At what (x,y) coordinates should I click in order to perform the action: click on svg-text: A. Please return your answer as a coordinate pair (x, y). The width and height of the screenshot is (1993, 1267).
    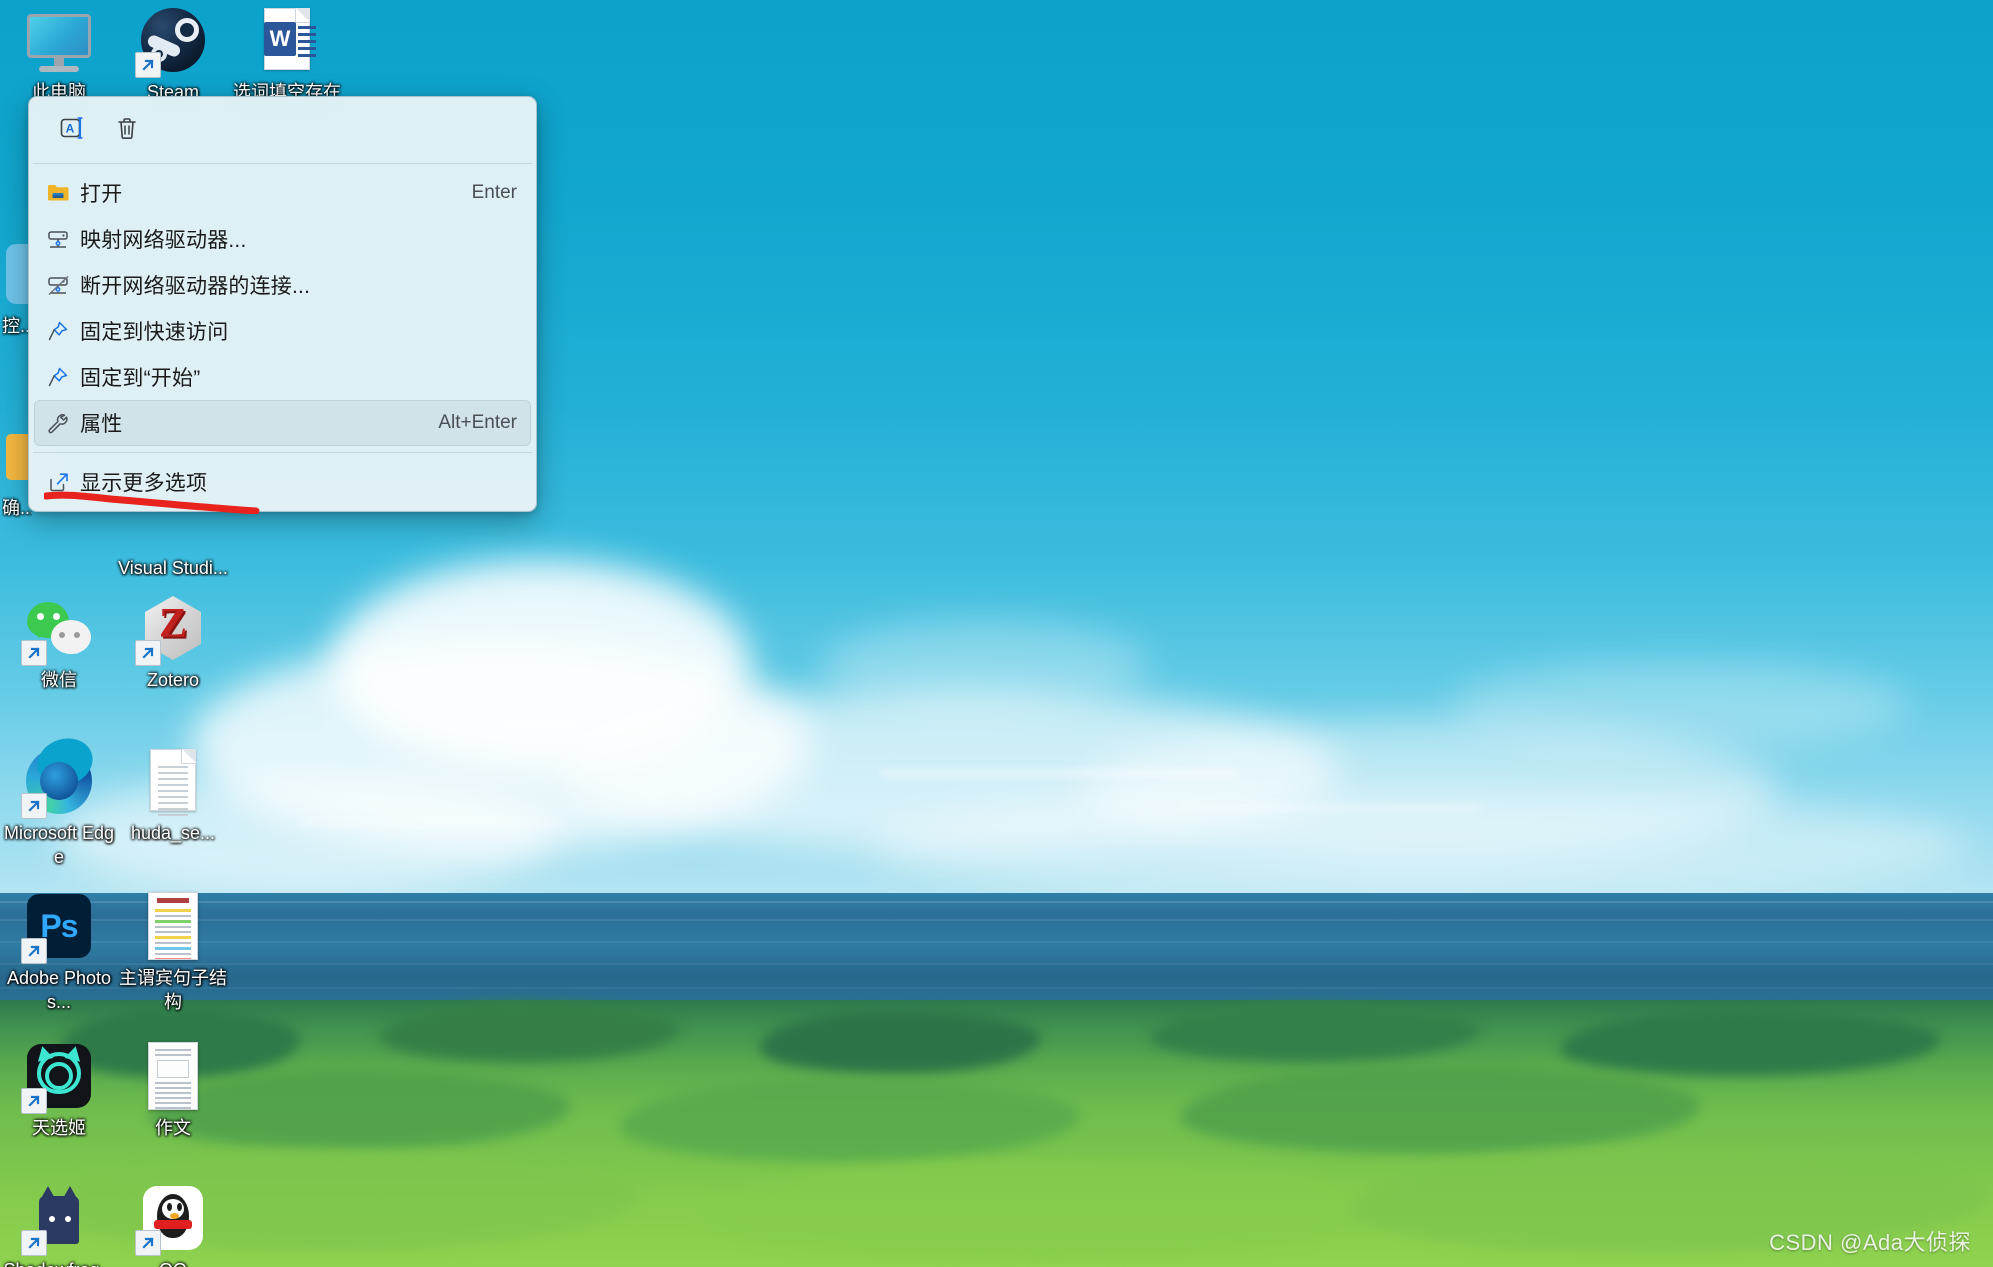
    Looking at the image, I should click on (70, 128).